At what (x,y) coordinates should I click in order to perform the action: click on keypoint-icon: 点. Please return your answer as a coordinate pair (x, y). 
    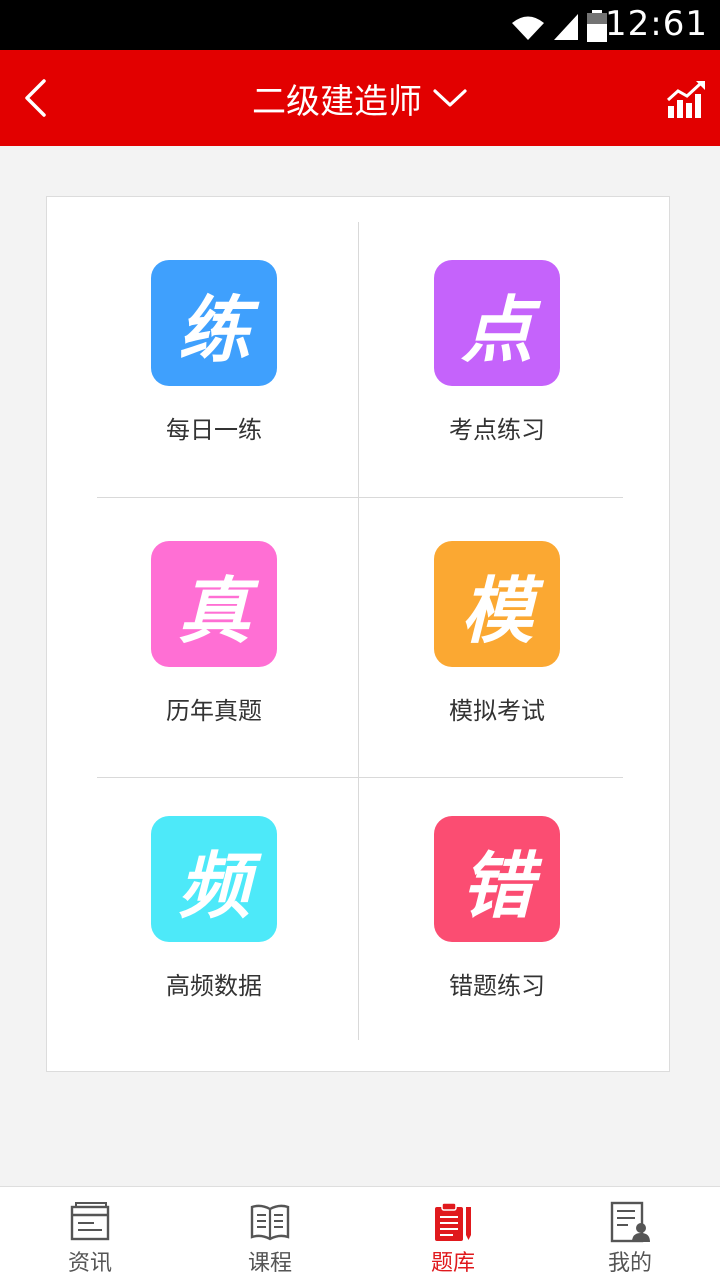
    Looking at the image, I should click on (497, 323).